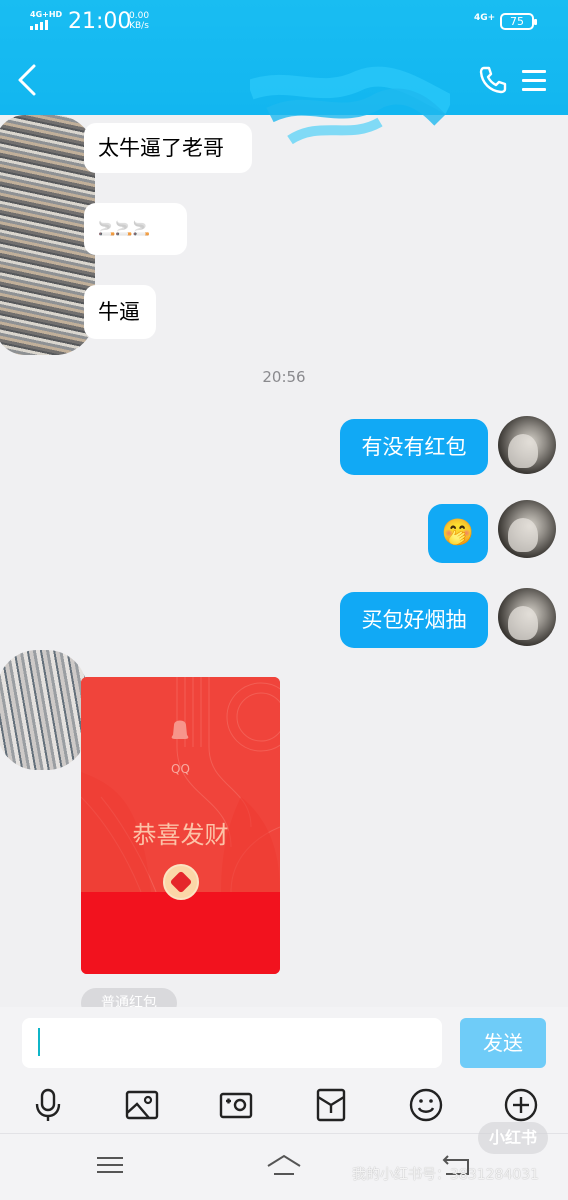  What do you see at coordinates (518, 21) in the screenshot?
I see `battery-indicator: 75` at bounding box center [518, 21].